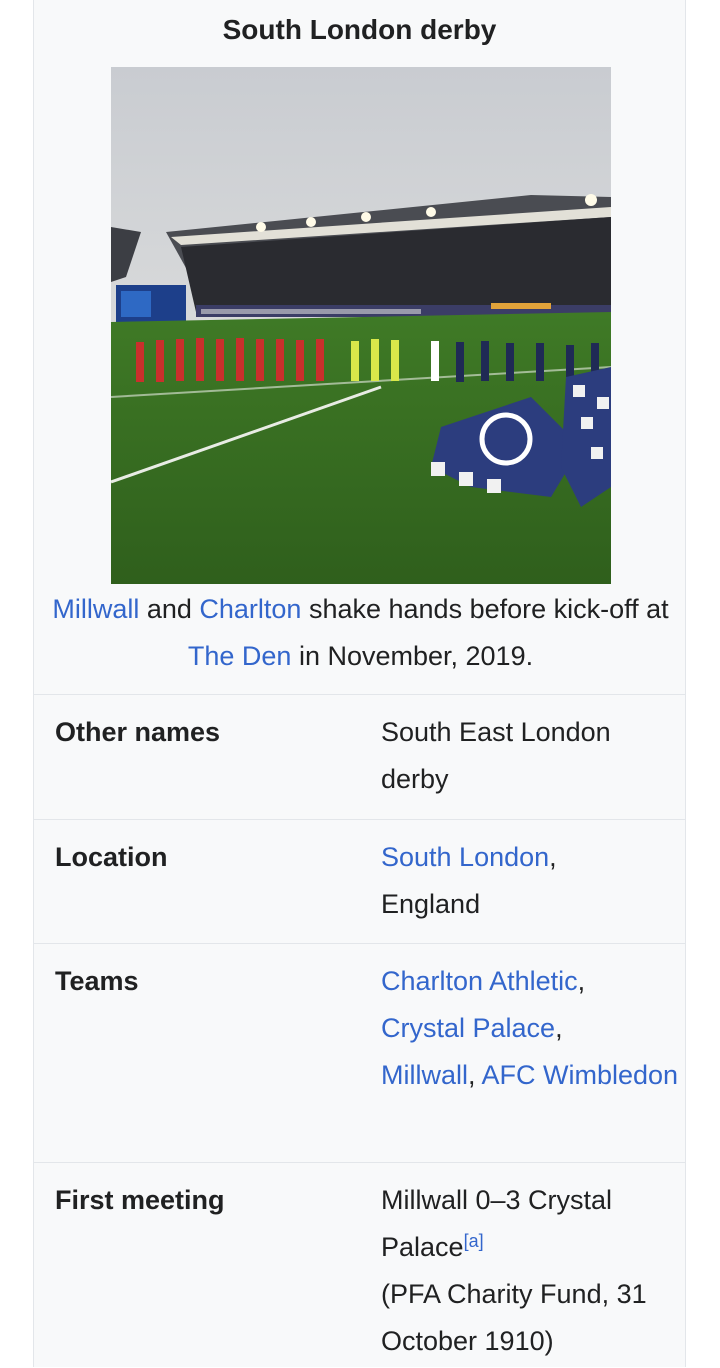  What do you see at coordinates (97, 981) in the screenshot?
I see `row-label-teams: Teams` at bounding box center [97, 981].